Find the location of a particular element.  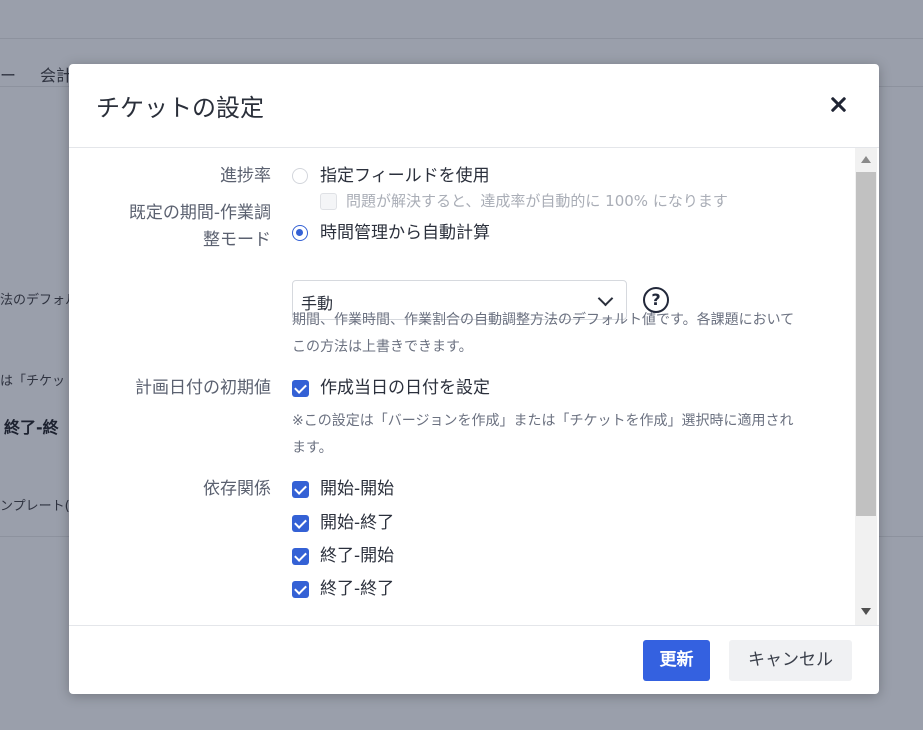

cancel-button: キャンセル is located at coordinates (790, 660).